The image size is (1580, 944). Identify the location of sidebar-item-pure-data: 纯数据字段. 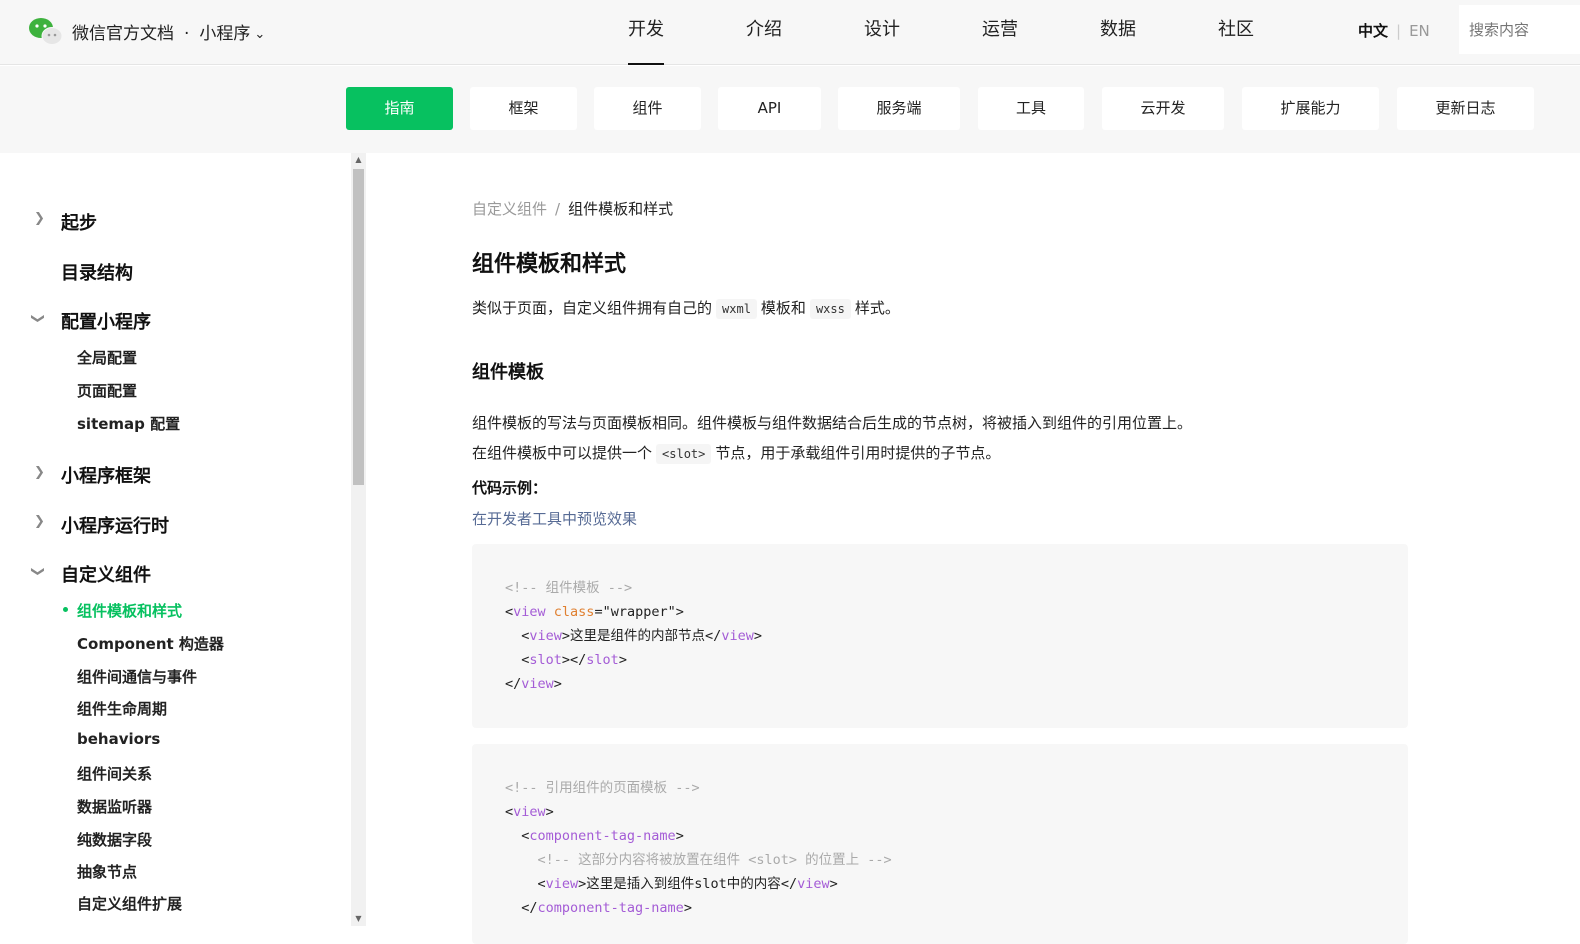
(114, 839).